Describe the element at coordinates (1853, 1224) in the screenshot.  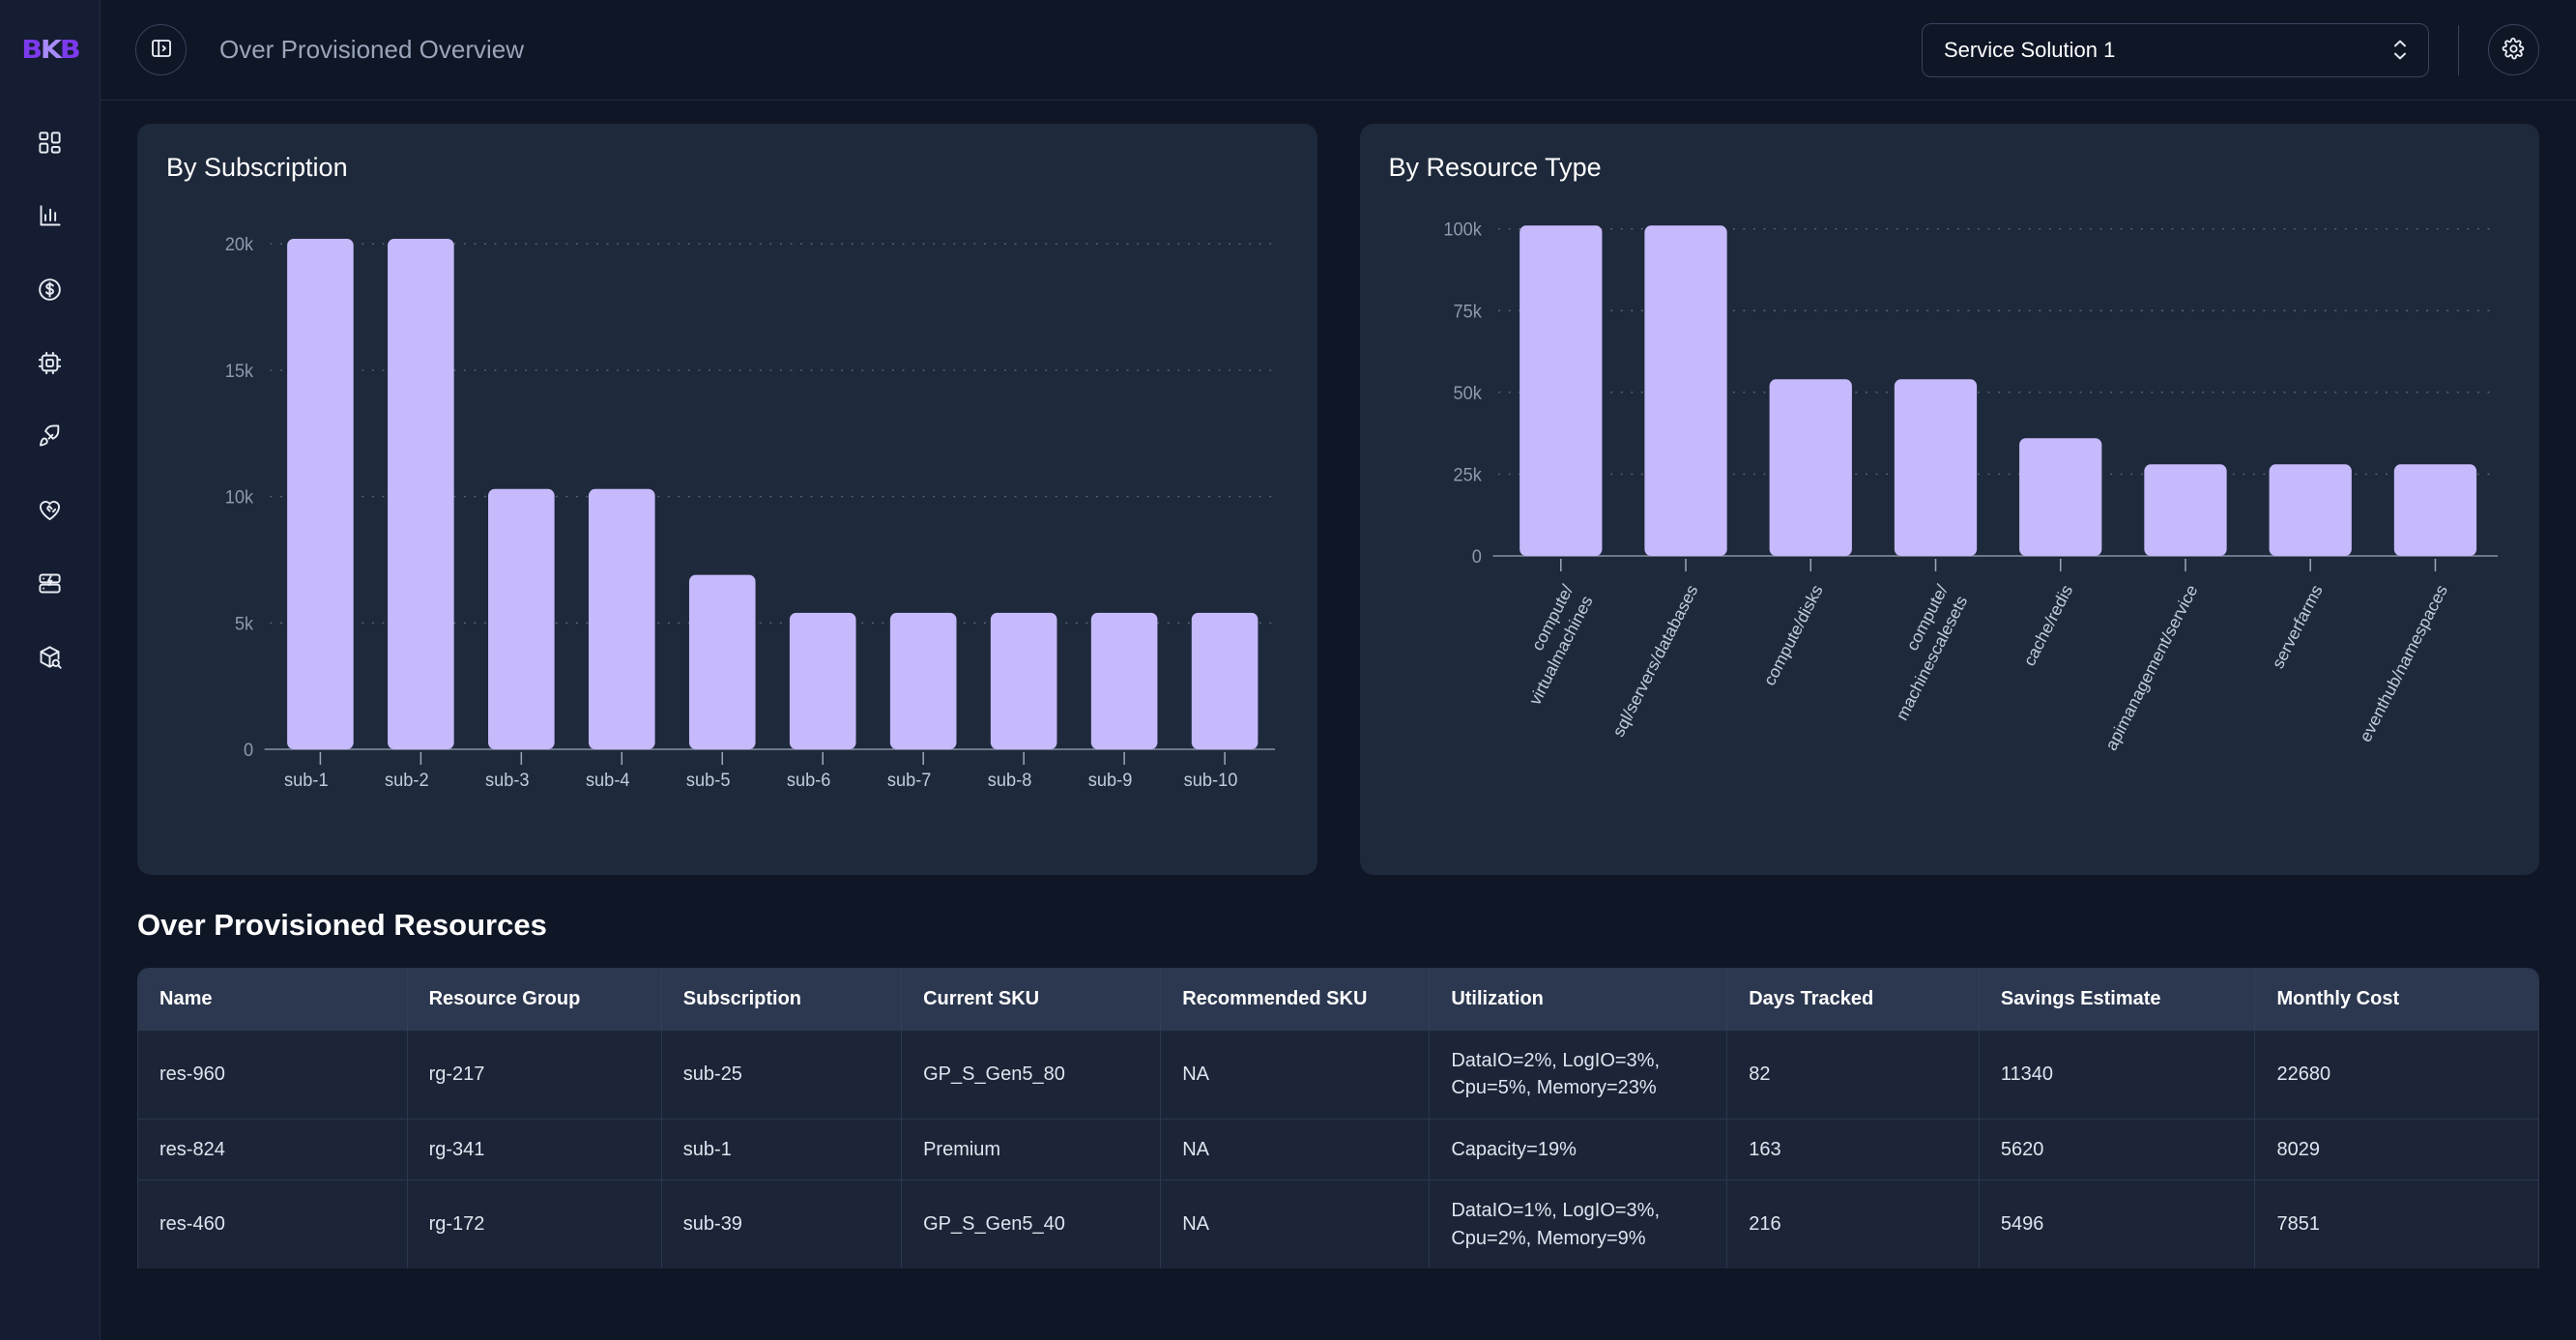
I see `cell-days-tracked: 216` at that location.